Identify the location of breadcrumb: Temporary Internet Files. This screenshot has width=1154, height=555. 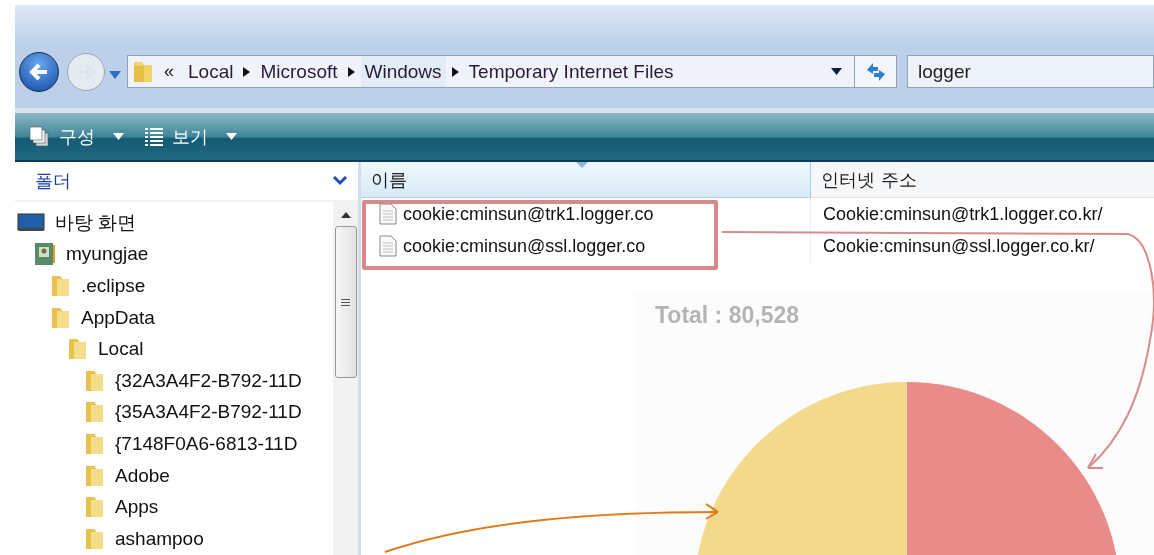
(571, 71).